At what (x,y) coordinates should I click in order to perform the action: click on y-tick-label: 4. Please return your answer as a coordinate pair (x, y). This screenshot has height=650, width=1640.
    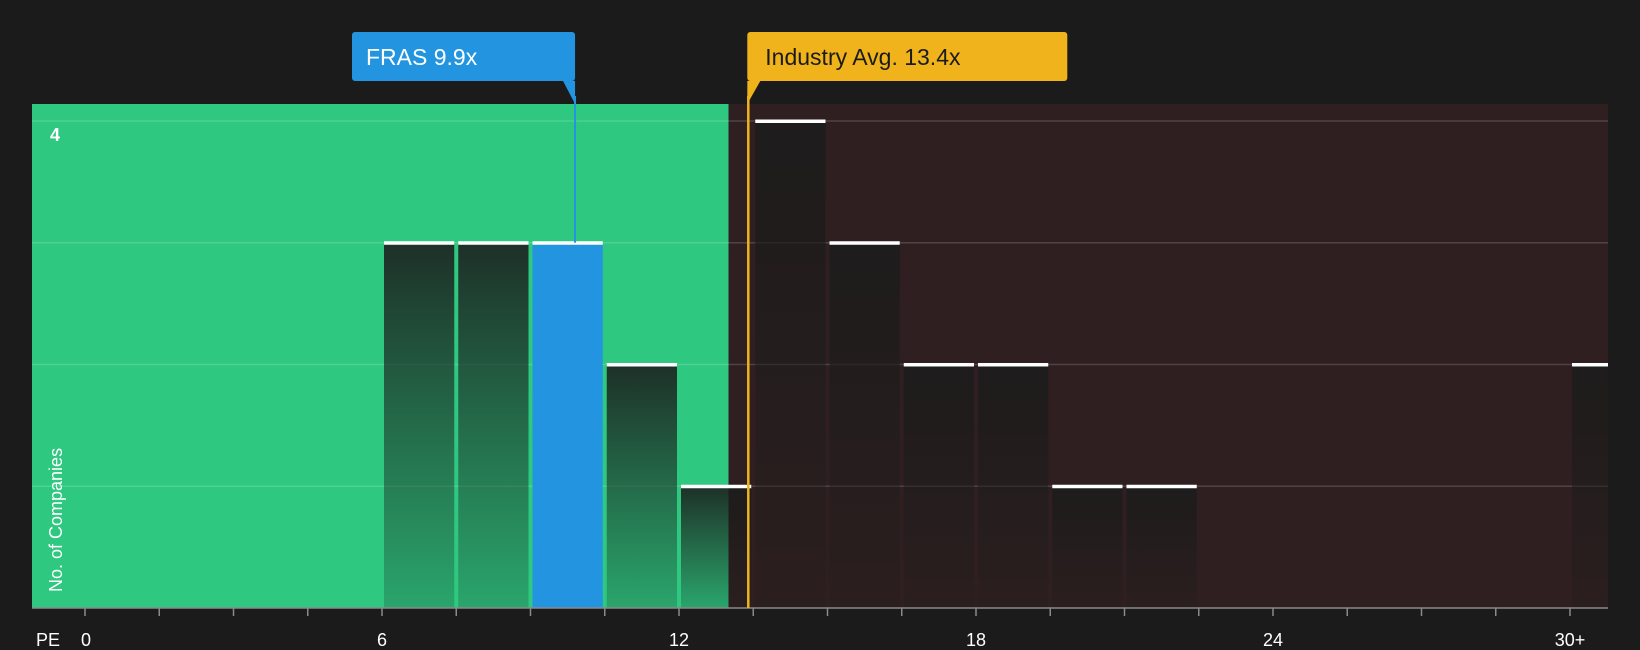
    Looking at the image, I should click on (55, 135).